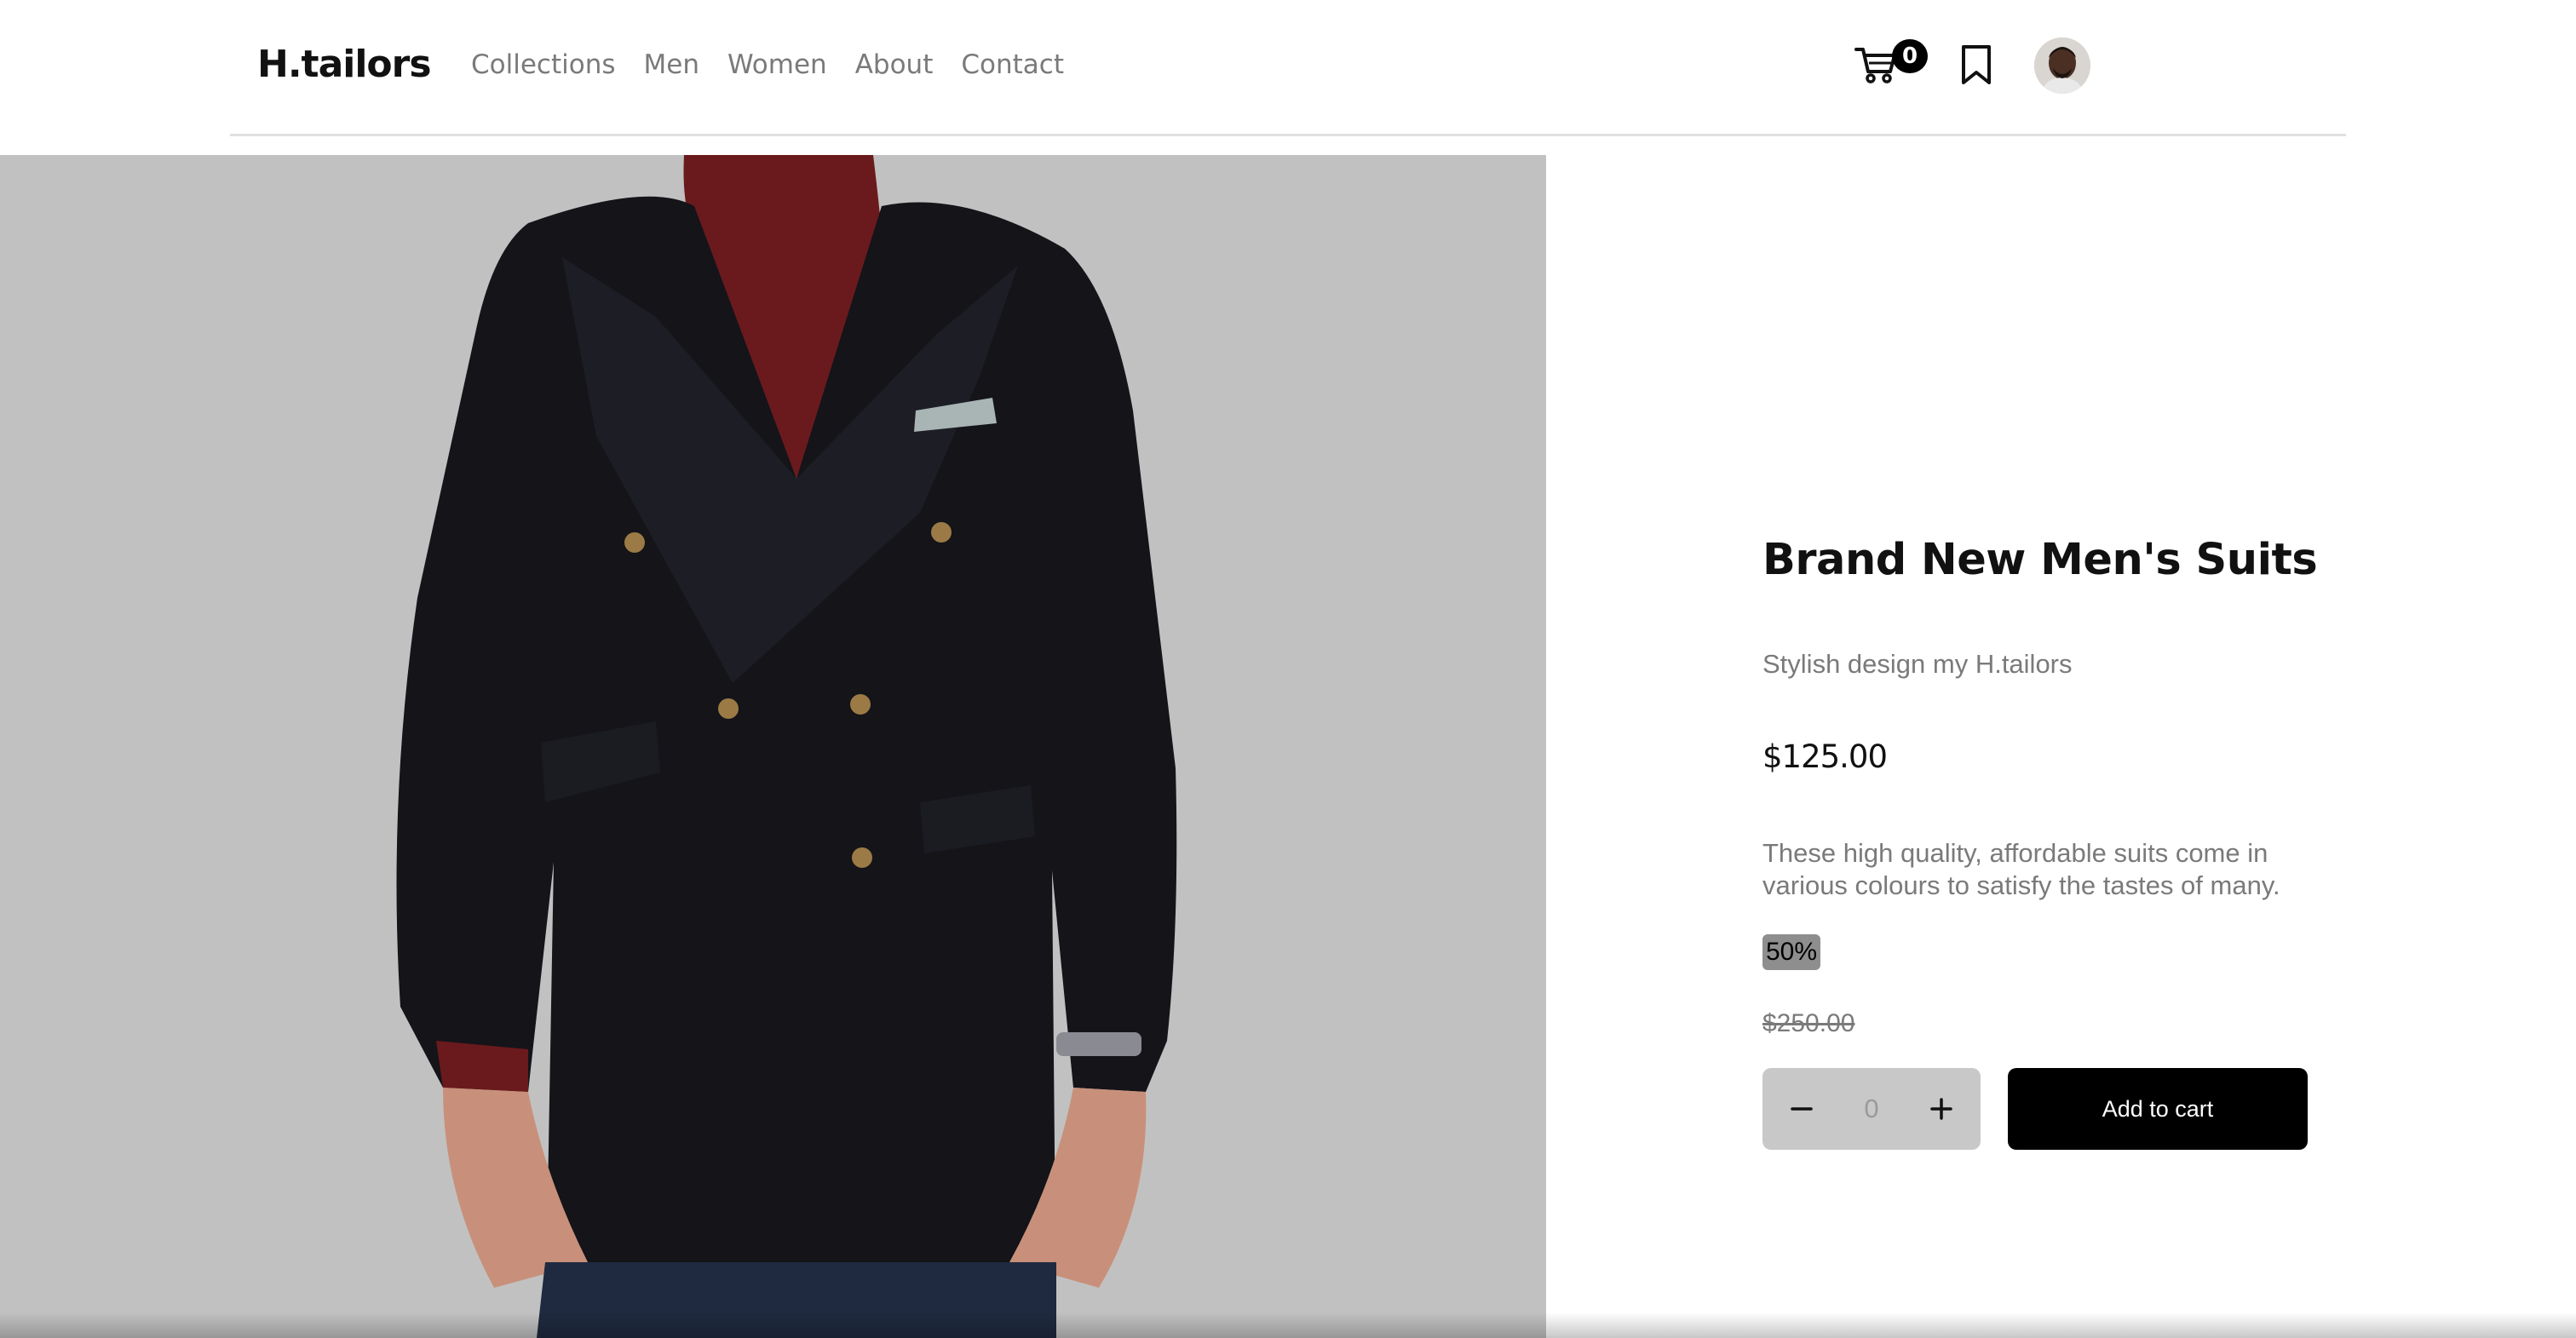 The width and height of the screenshot is (2576, 1338). I want to click on discount-badge: 50%, so click(1792, 952).